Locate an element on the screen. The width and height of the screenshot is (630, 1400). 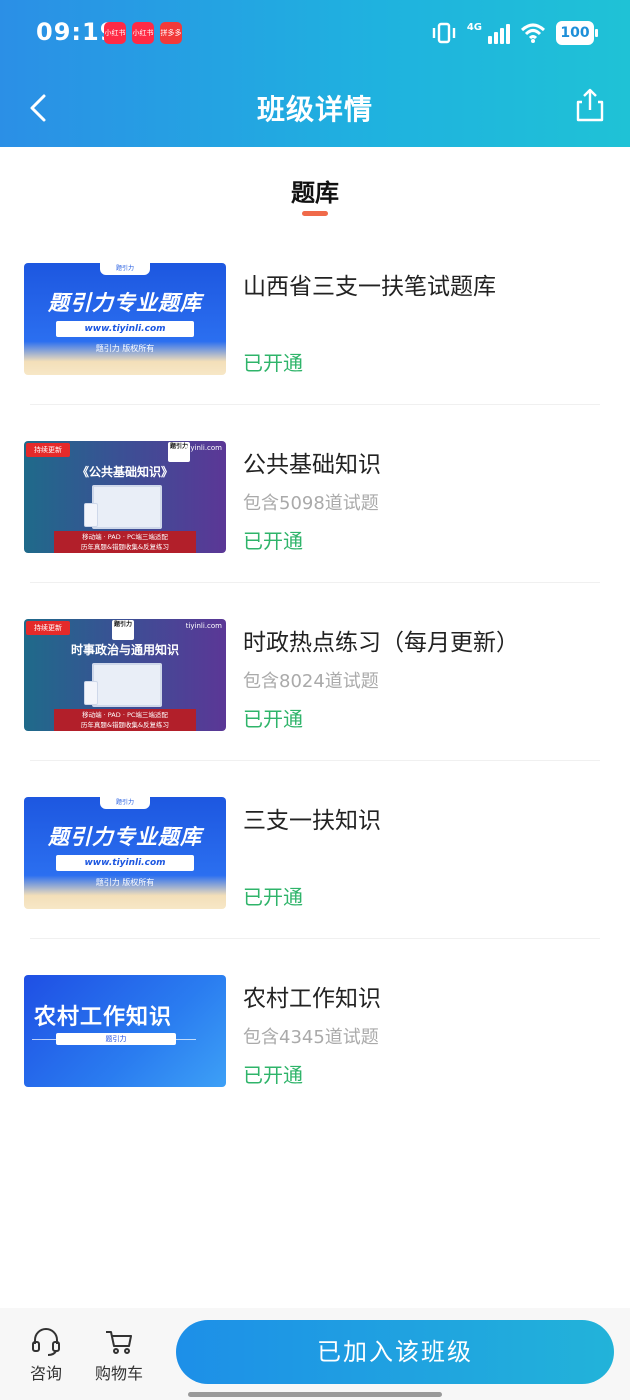
item-title: 时政热点练习（每月更新） is located at coordinates (381, 643).